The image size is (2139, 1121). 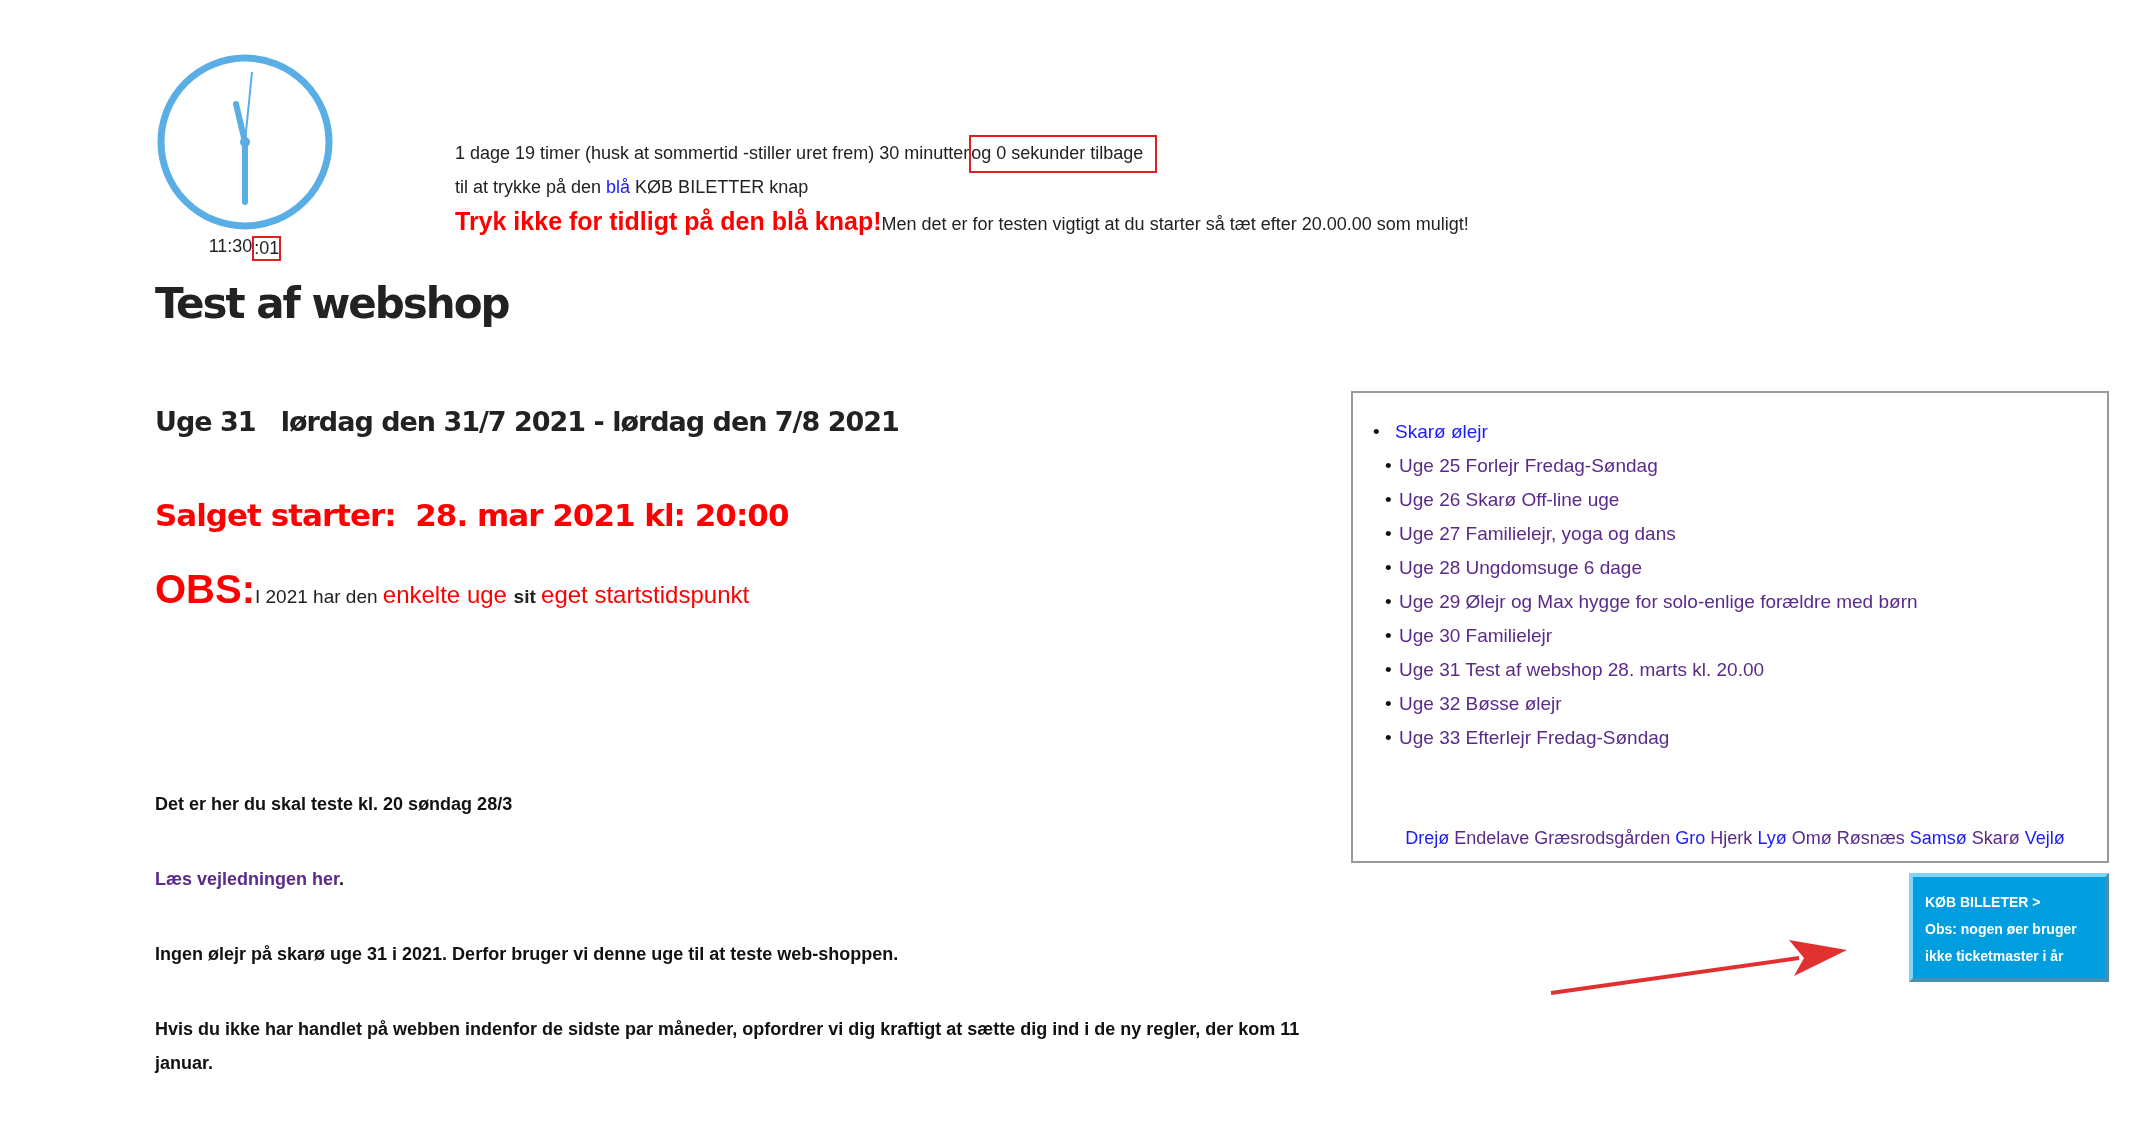 I want to click on sidebar-item: Uge 26 Skarø Off-line uge, so click(x=1509, y=499).